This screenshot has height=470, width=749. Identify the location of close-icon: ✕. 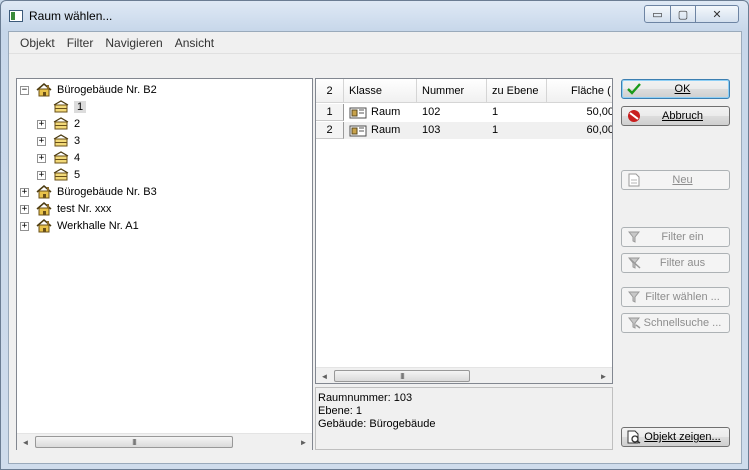
(717, 14).